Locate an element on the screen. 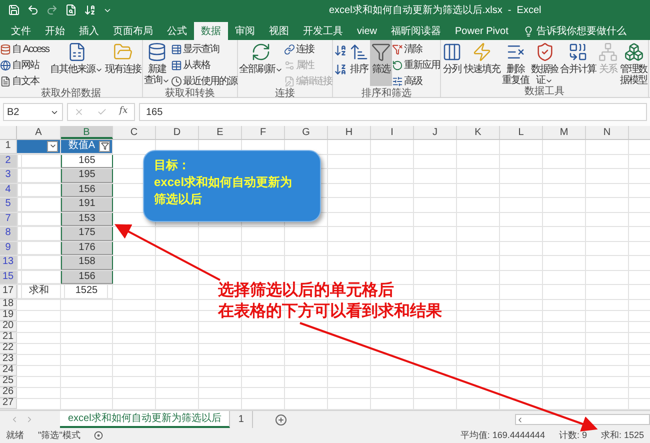  ribbon-button: 自其他来源 is located at coordinates (76, 63).